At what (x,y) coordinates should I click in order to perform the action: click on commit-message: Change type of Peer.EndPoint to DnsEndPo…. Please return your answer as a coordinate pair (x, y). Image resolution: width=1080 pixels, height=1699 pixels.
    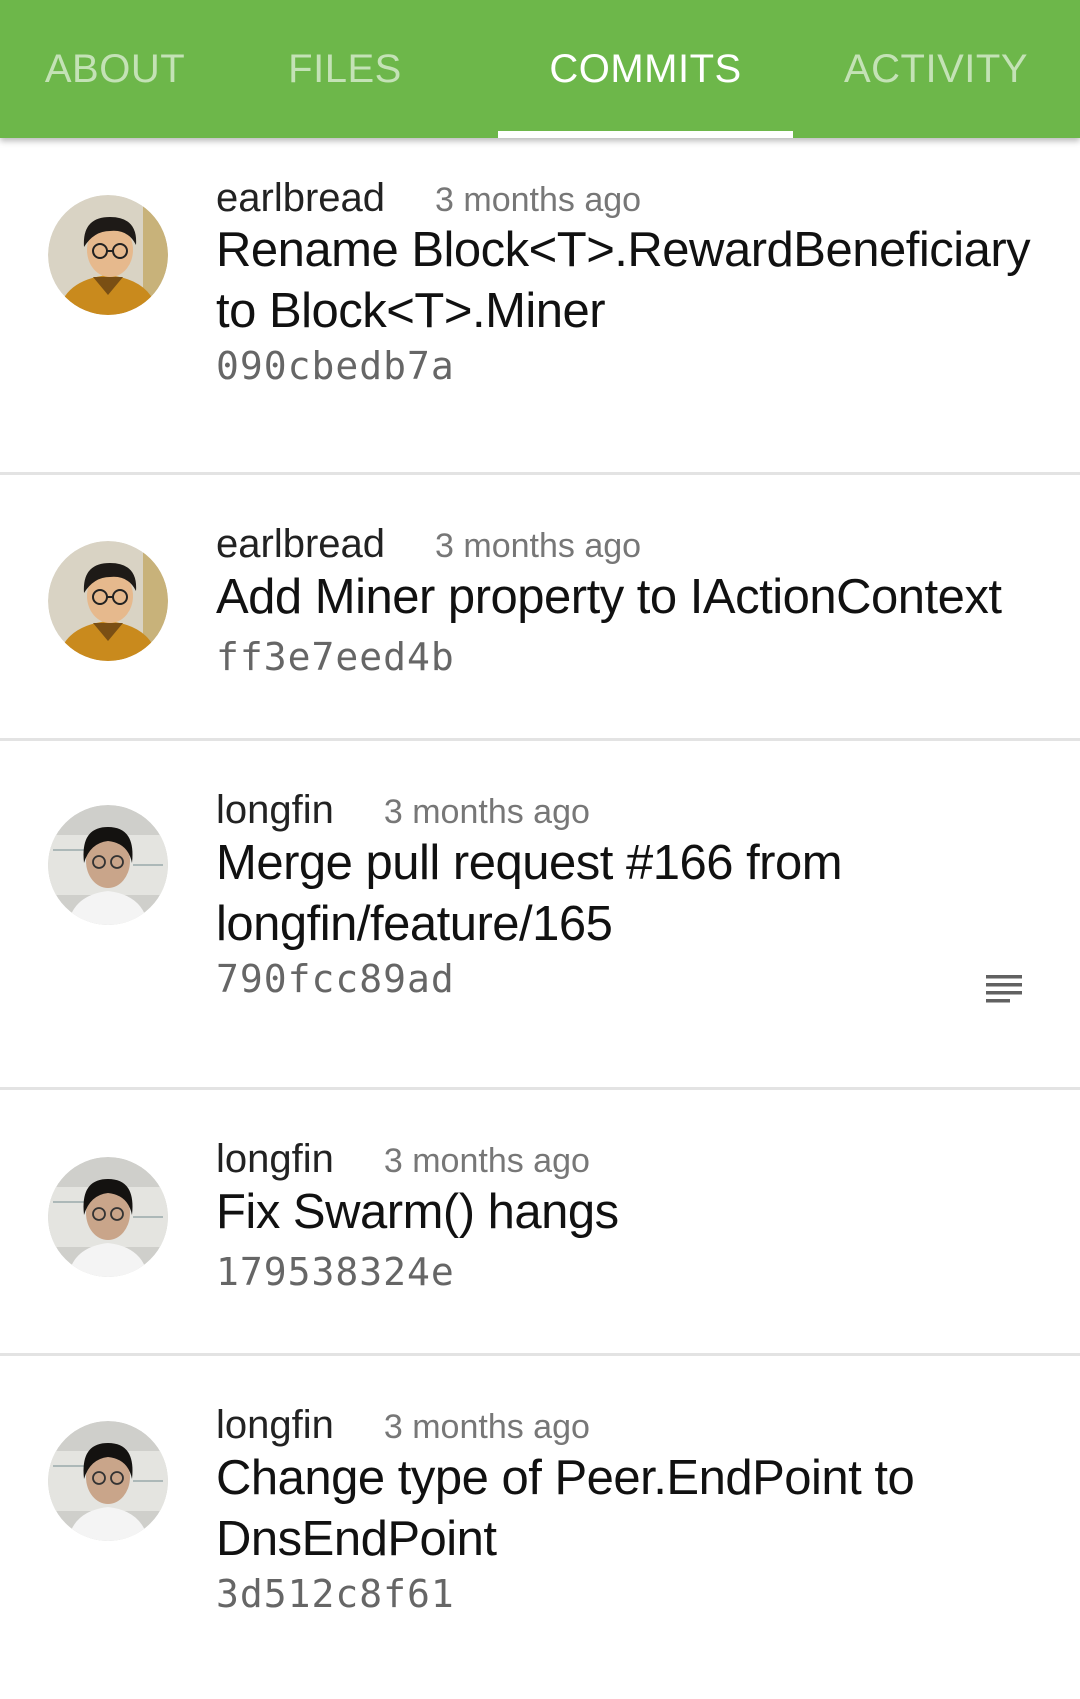
    Looking at the image, I should click on (626, 1509).